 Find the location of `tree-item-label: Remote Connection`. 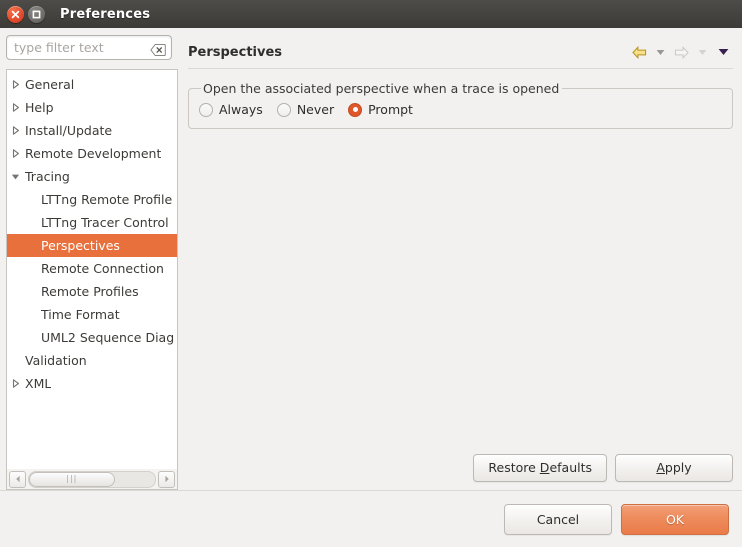

tree-item-label: Remote Connection is located at coordinates (102, 268).